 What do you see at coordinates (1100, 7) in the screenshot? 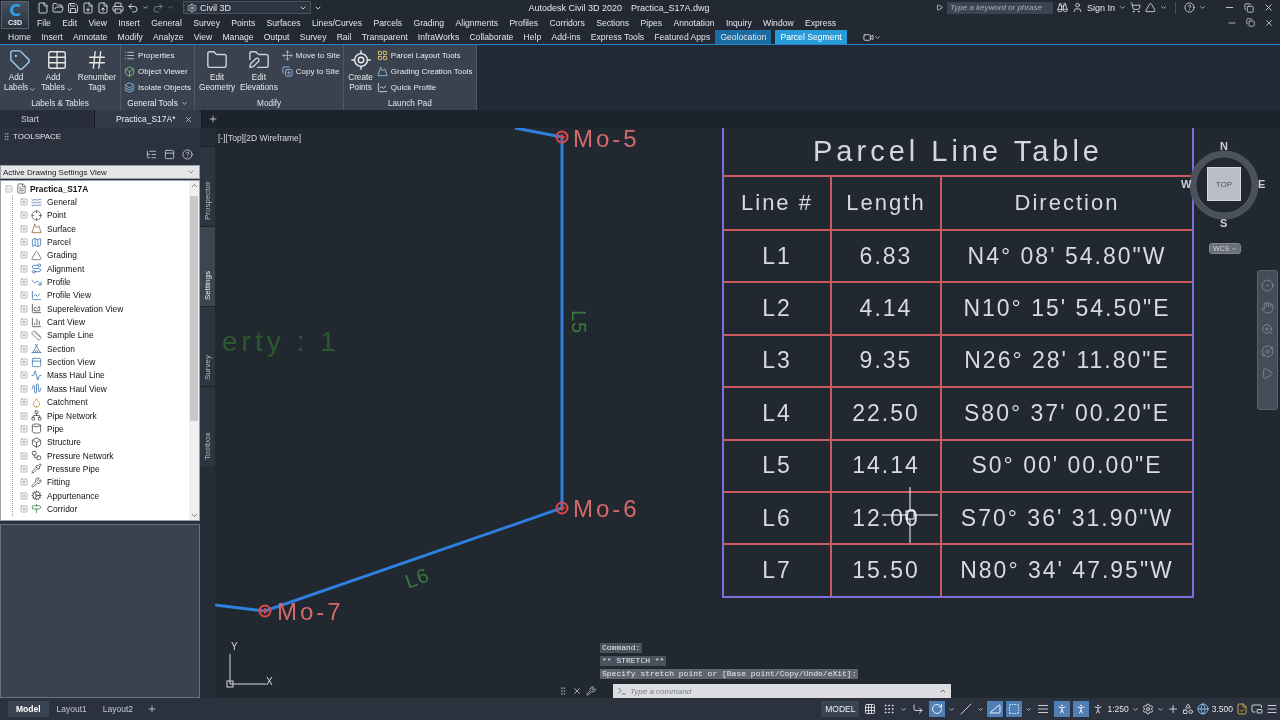
I see `sign-in-link: Sign In` at bounding box center [1100, 7].